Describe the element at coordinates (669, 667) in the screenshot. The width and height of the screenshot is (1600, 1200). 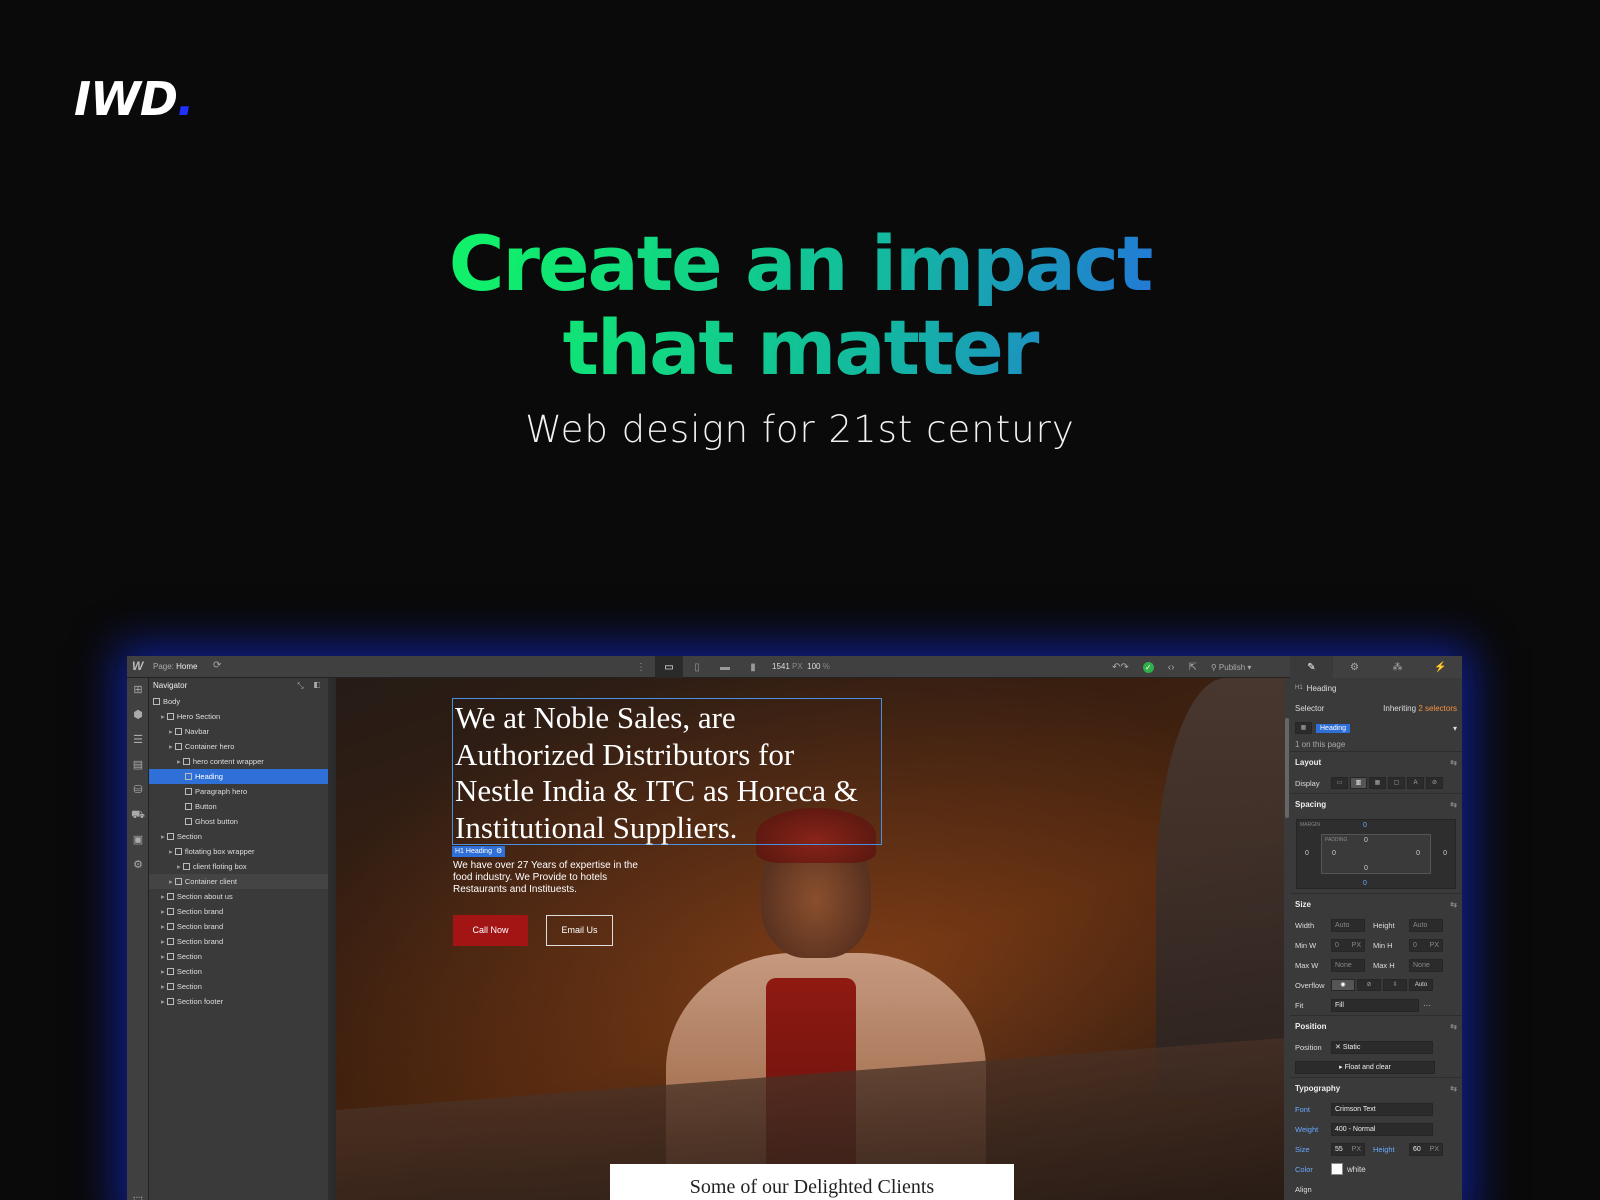
I see `desktop-icon: ▭` at that location.